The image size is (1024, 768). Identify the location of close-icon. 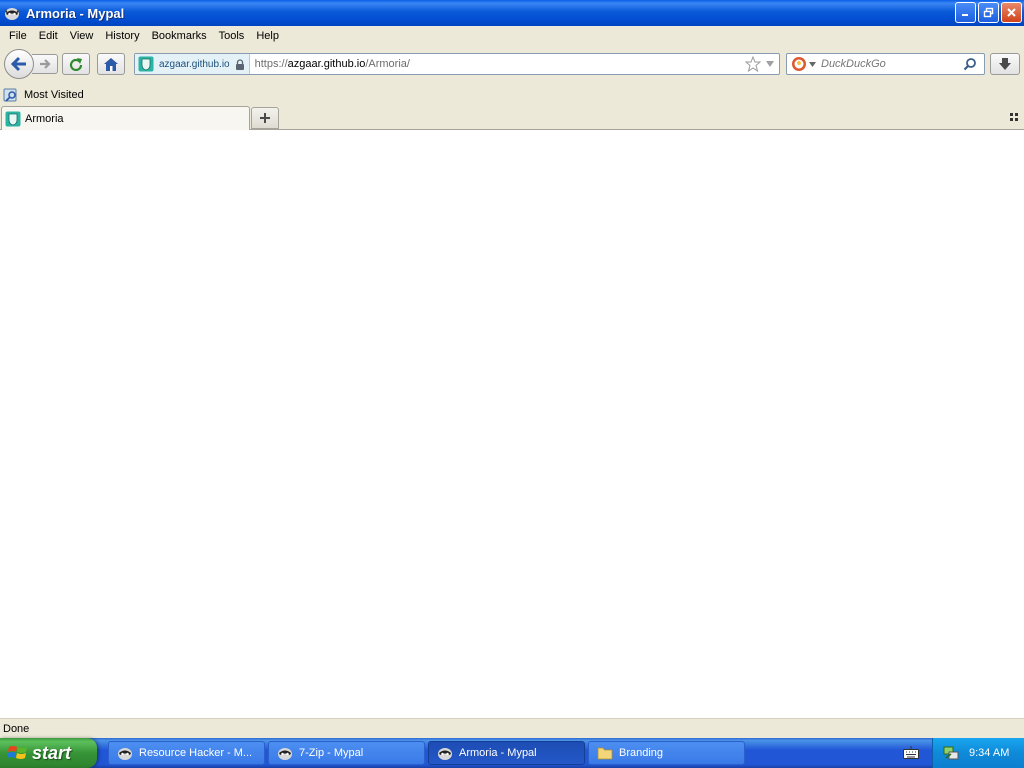
(1011, 12).